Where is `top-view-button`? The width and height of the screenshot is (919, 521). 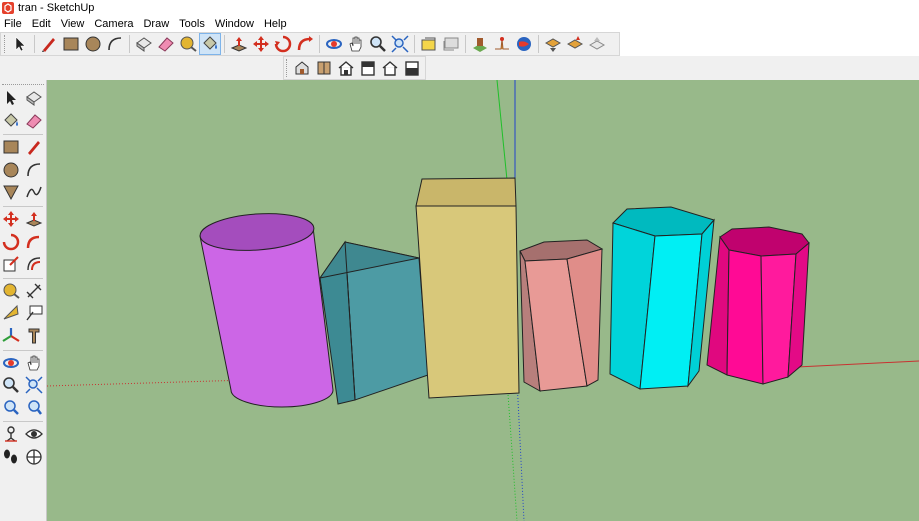 top-view-button is located at coordinates (324, 68).